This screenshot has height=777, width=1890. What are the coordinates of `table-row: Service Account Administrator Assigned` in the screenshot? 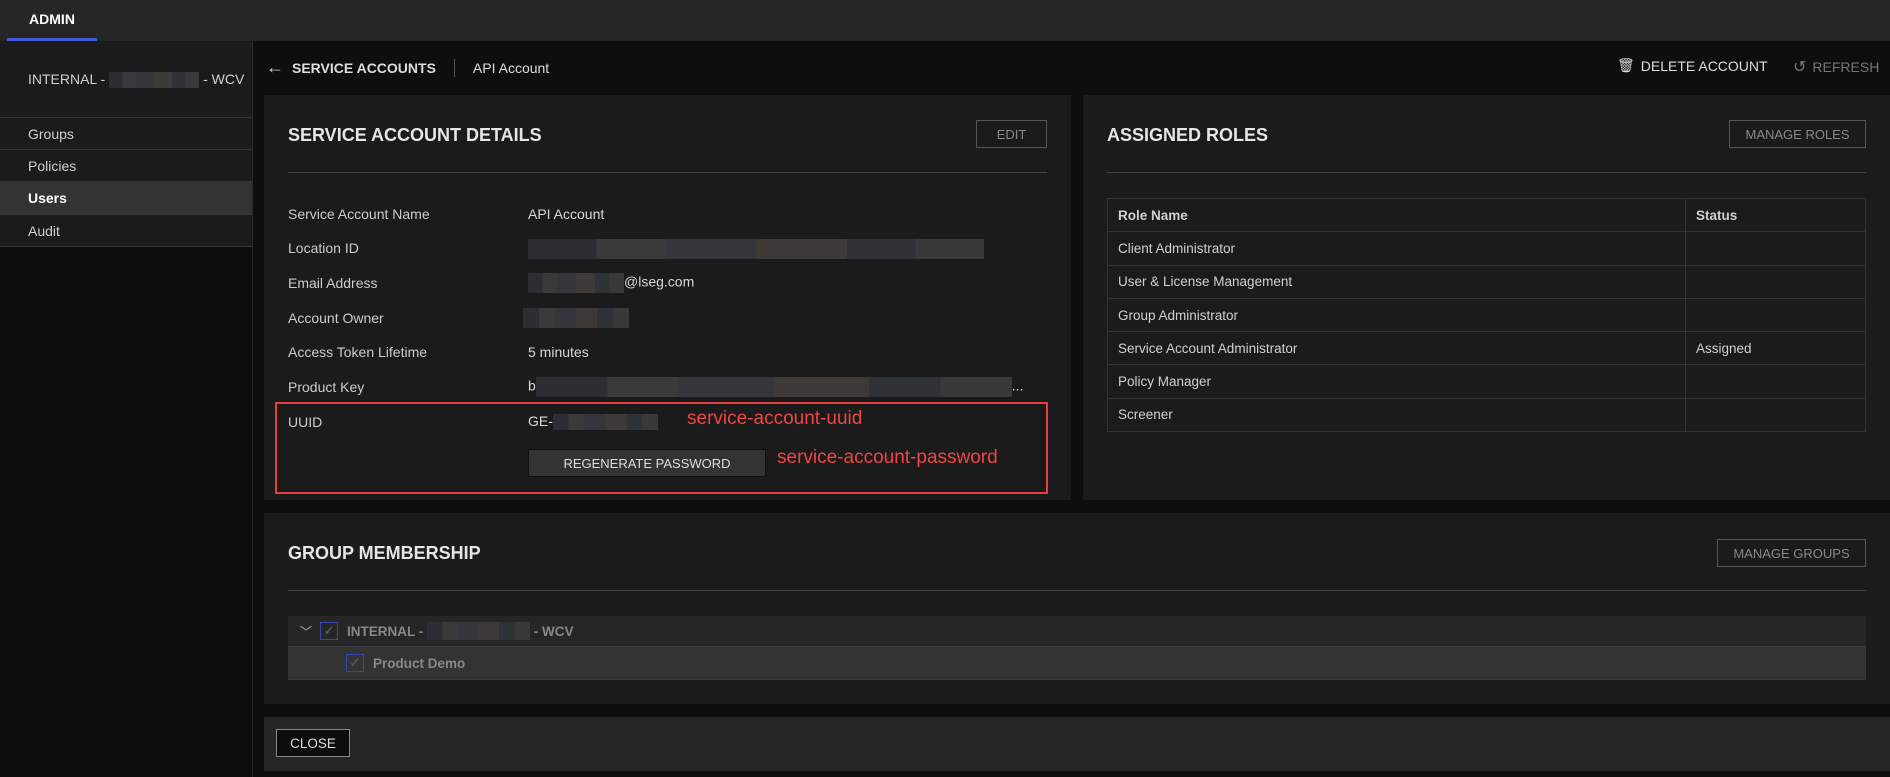 It's located at (1486, 348).